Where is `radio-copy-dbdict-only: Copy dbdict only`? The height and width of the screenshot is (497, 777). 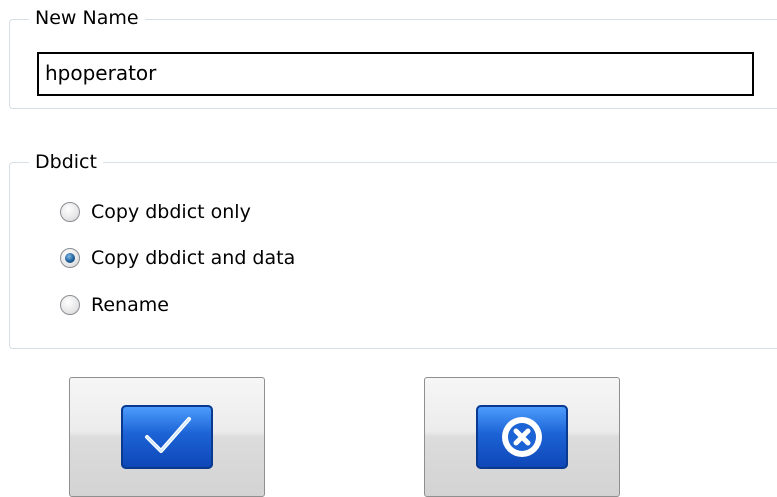 radio-copy-dbdict-only: Copy dbdict only is located at coordinates (155, 212).